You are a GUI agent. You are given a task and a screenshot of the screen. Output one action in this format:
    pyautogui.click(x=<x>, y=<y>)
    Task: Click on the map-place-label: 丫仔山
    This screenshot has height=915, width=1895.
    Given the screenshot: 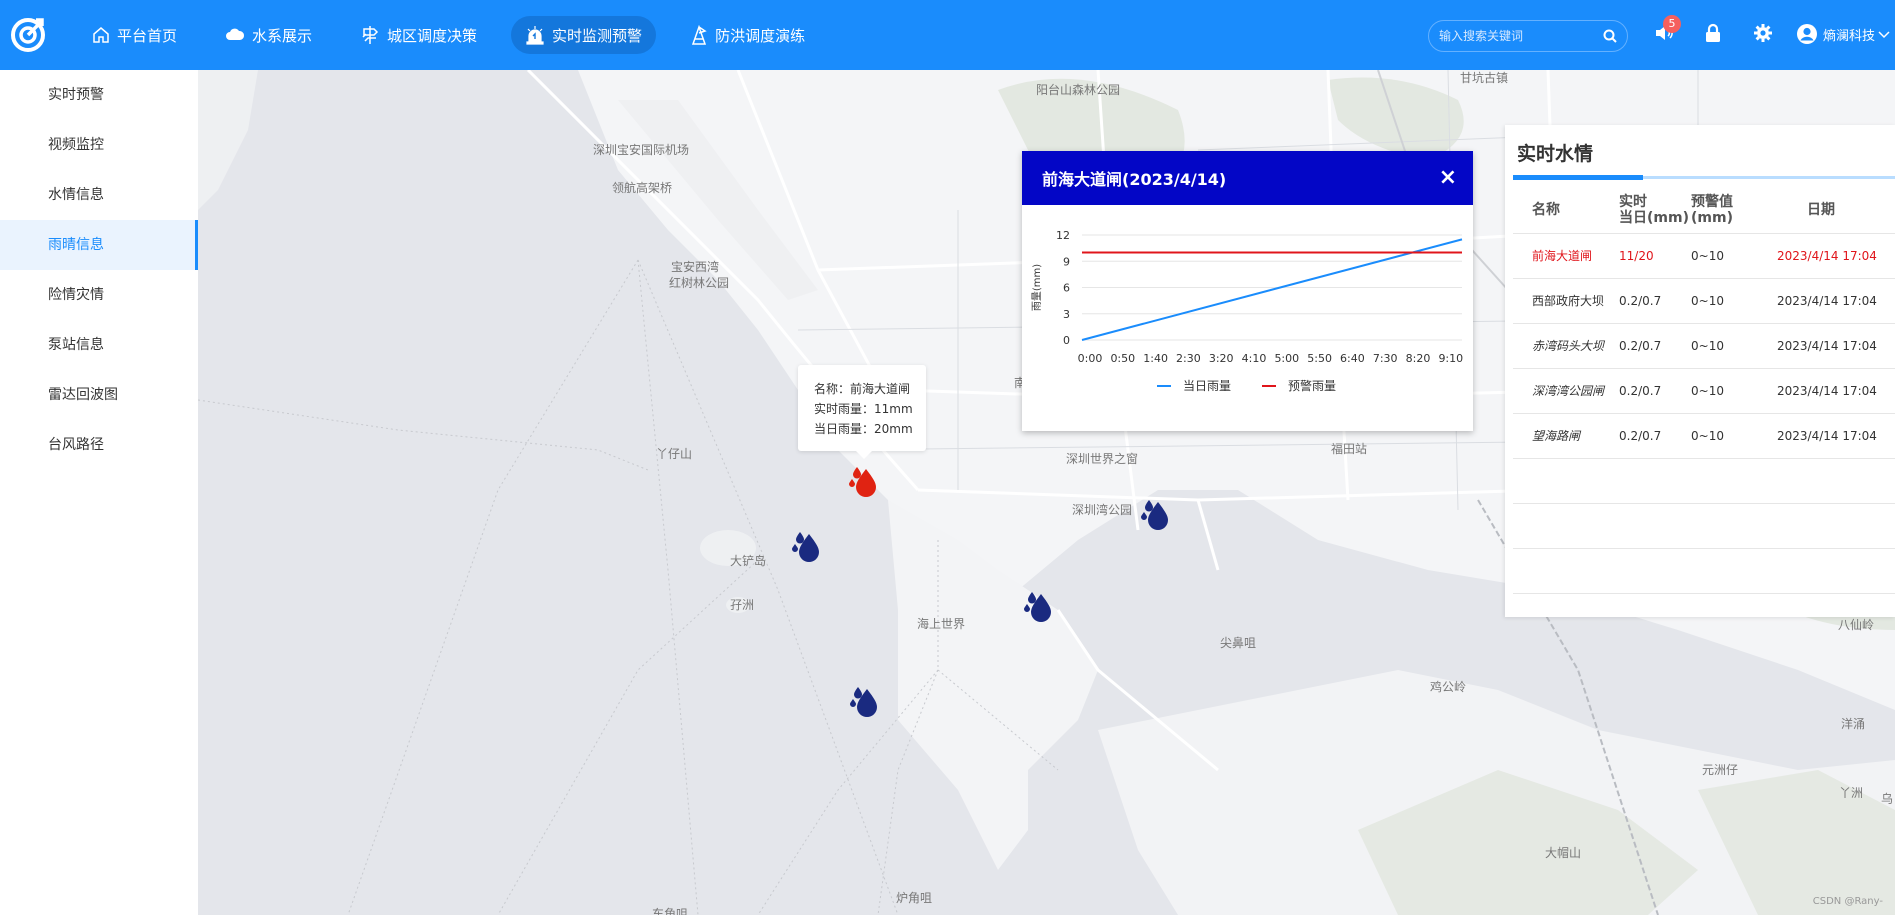 What is the action you would take?
    pyautogui.click(x=674, y=454)
    